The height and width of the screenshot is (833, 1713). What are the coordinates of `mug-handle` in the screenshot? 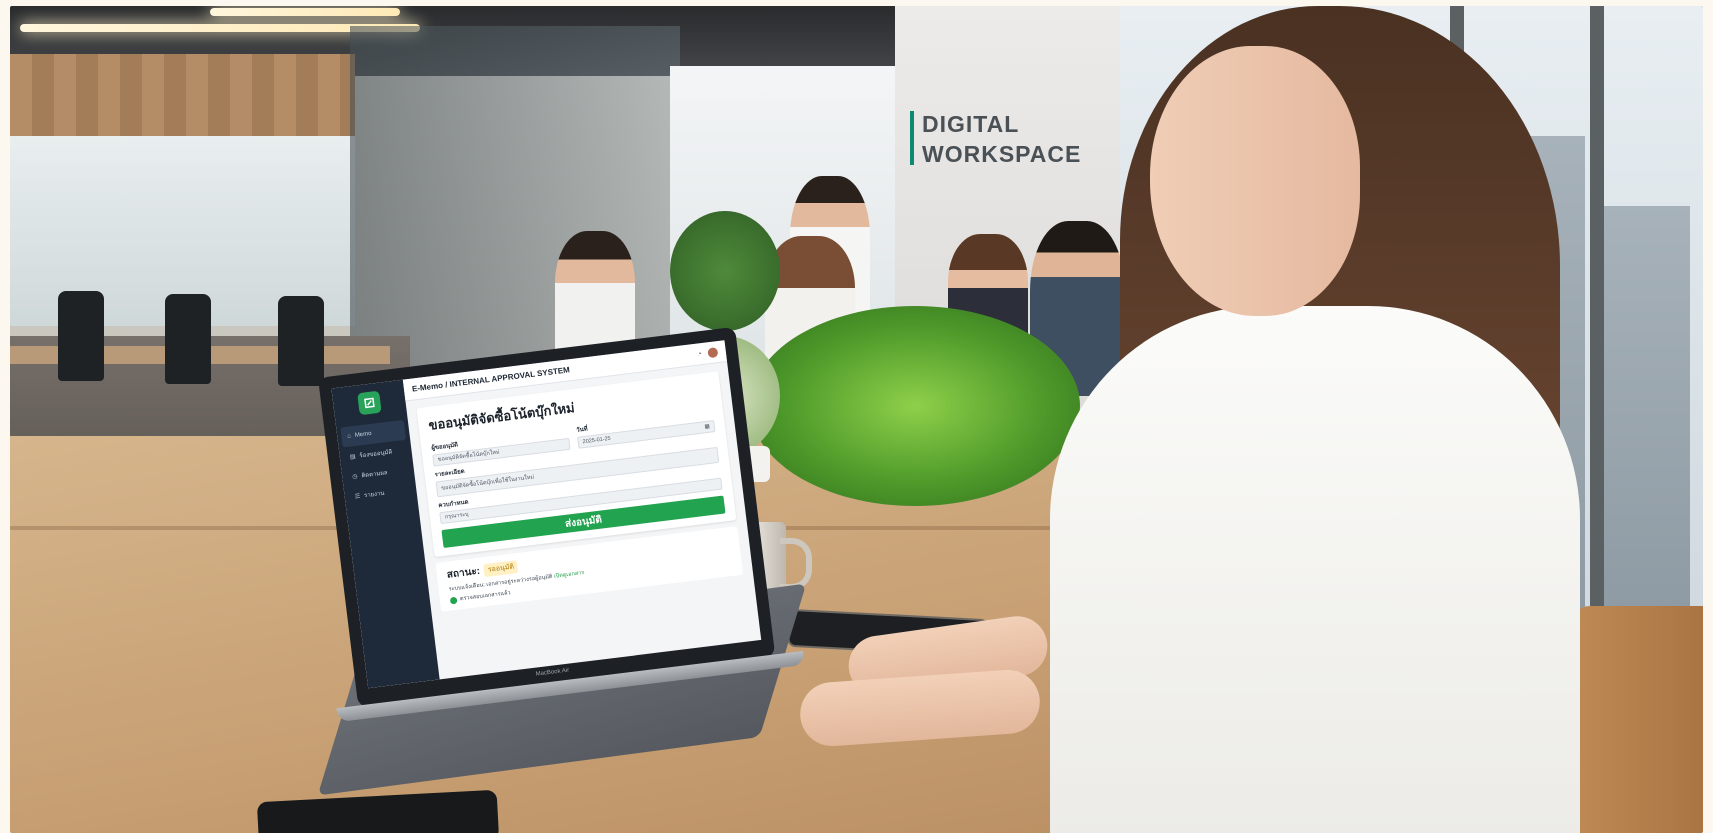 It's located at (796, 564).